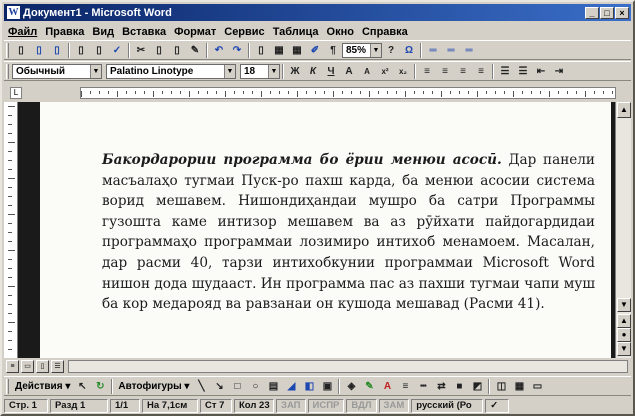  What do you see at coordinates (559, 71) in the screenshot?
I see `increase-indent-icon: ⇥` at bounding box center [559, 71].